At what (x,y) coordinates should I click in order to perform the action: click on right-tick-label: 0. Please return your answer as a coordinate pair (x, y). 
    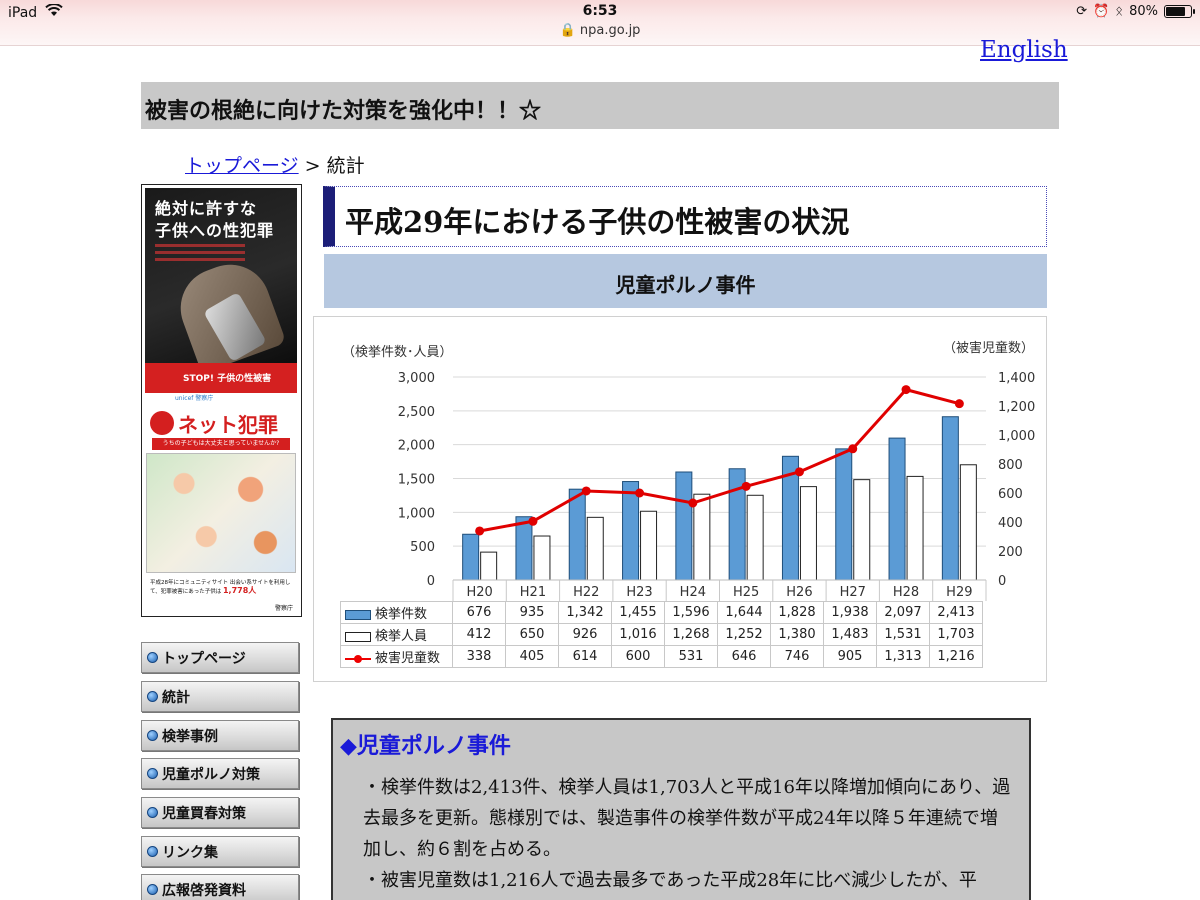
    Looking at the image, I should click on (1002, 581).